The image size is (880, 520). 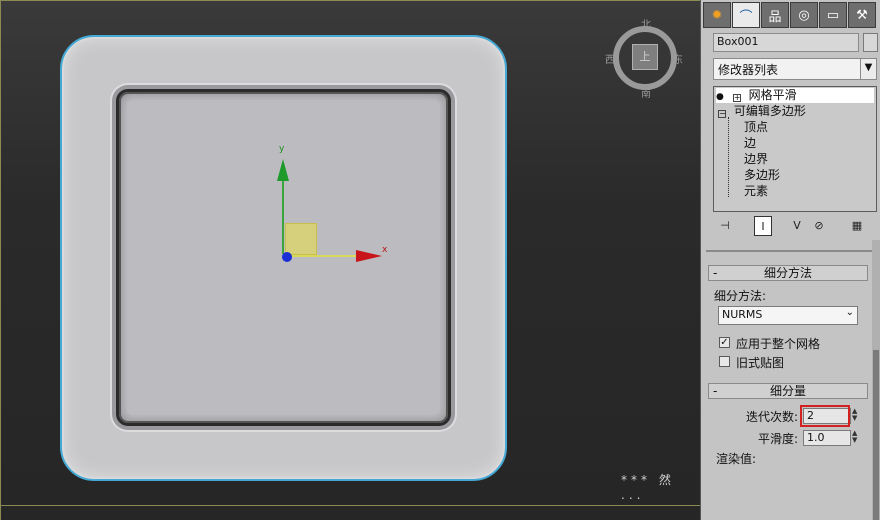 What do you see at coordinates (748, 70) in the screenshot?
I see `modifier-list-label: 修改器列表` at bounding box center [748, 70].